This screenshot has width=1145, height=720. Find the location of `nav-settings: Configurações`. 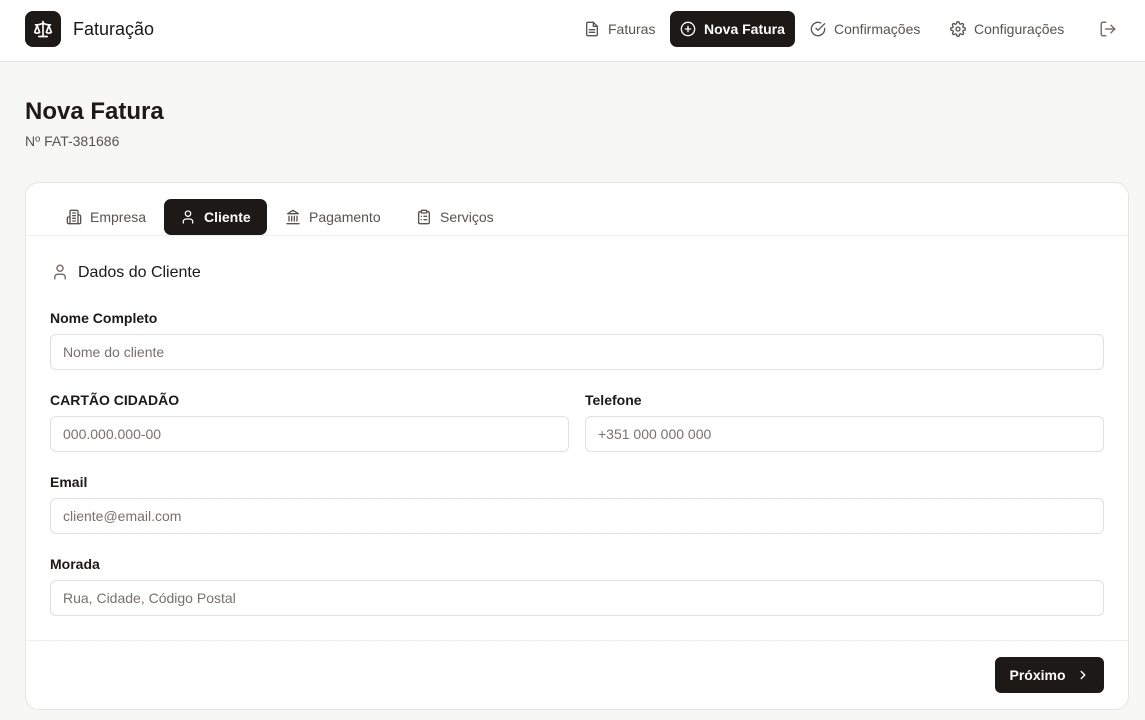

nav-settings: Configurações is located at coordinates (1007, 29).